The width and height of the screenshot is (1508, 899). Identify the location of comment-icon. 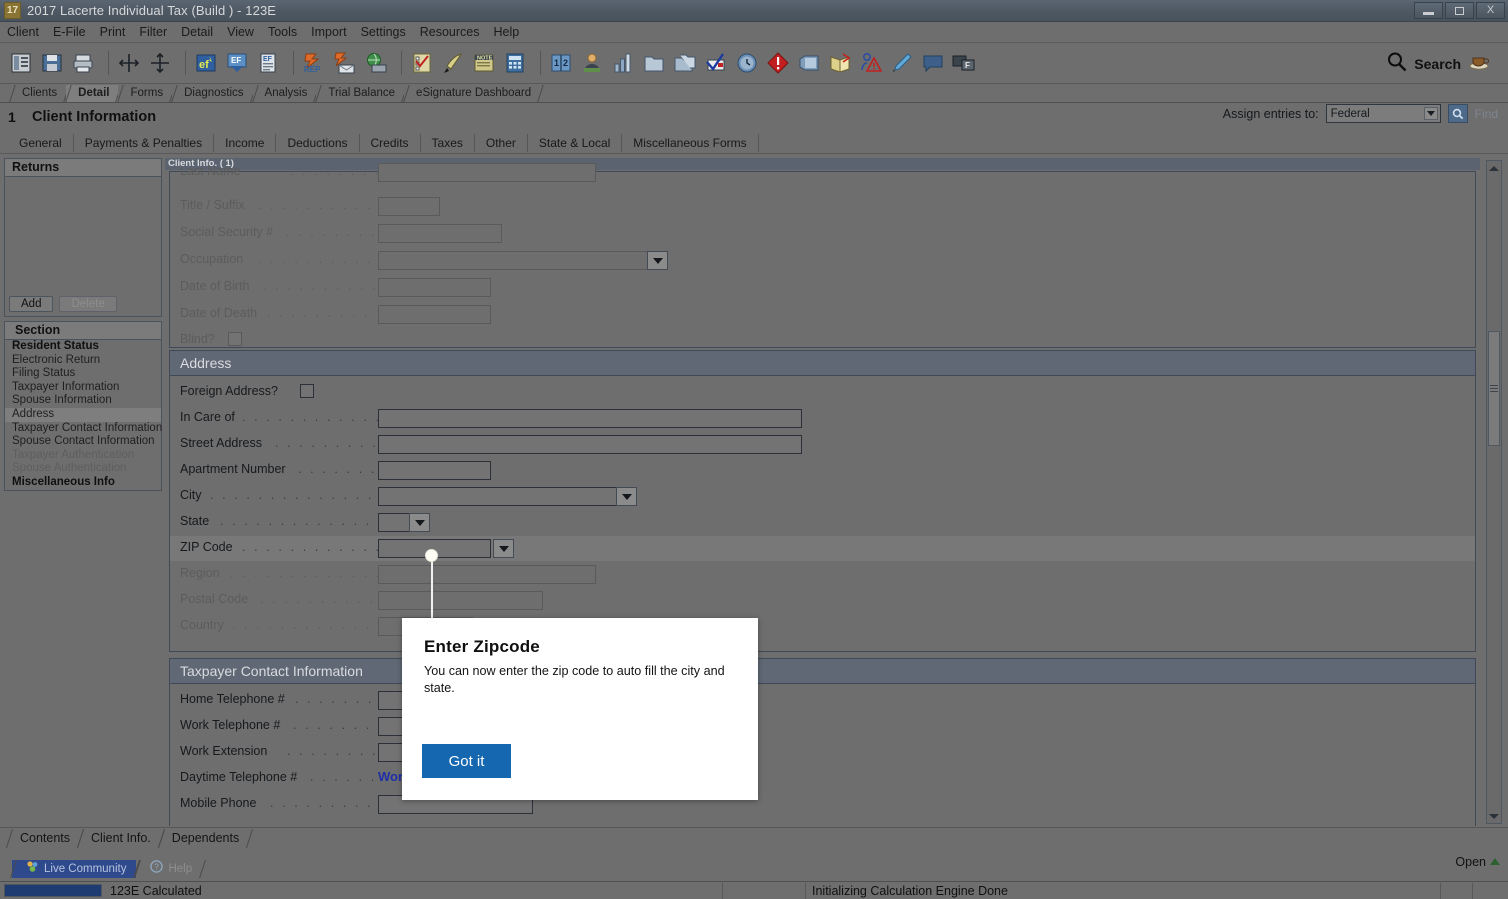
(933, 63).